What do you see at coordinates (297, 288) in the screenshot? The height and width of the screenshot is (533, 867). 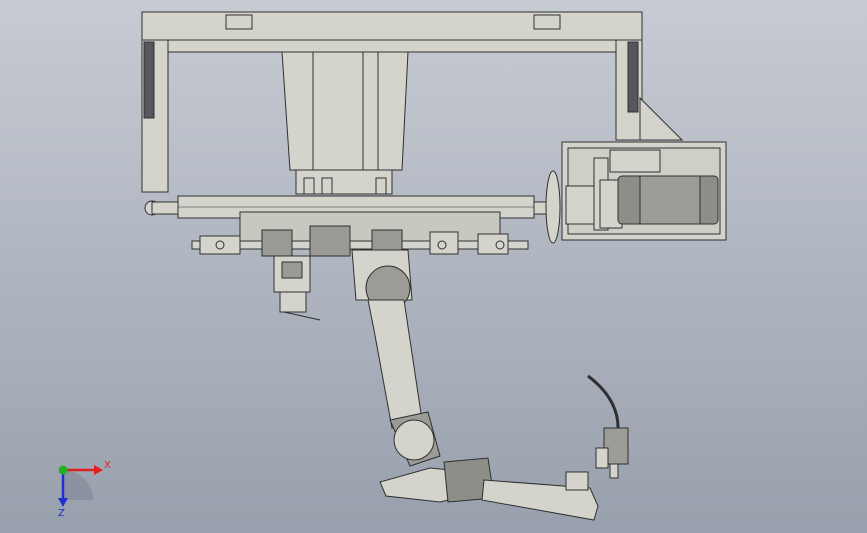 I see `hanging-tool-holder` at bounding box center [297, 288].